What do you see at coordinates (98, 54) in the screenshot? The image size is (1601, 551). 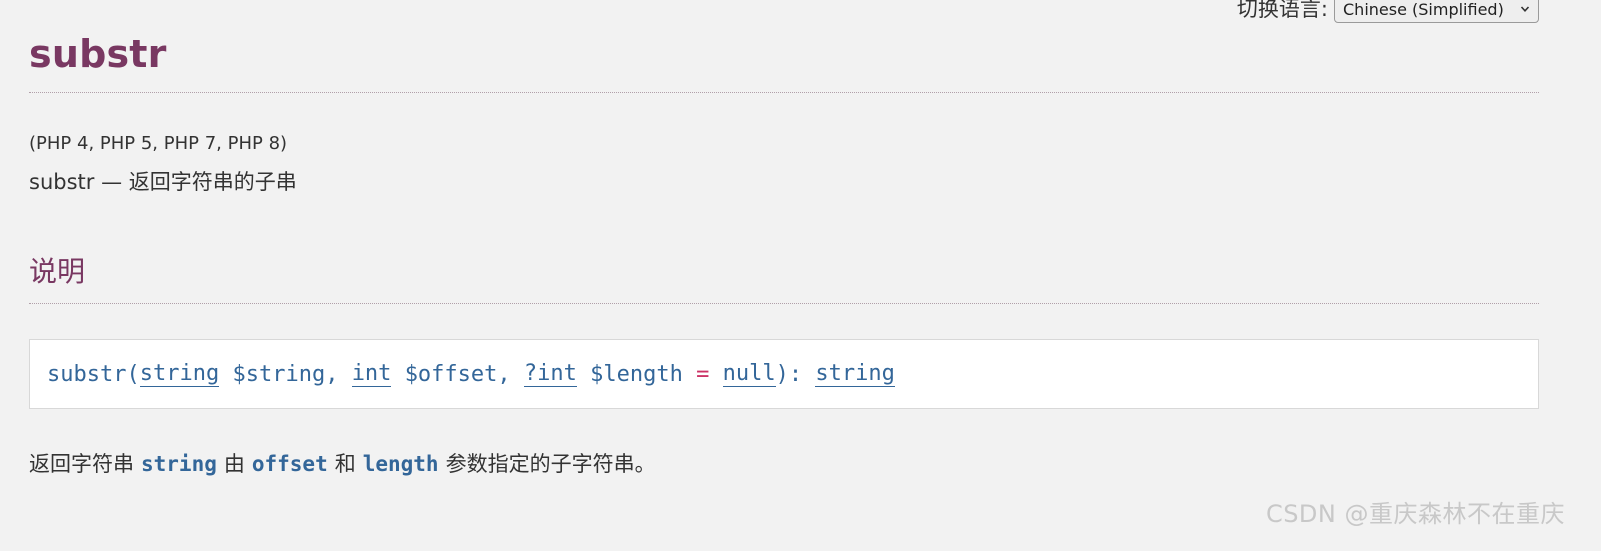 I see `page-title: substr` at bounding box center [98, 54].